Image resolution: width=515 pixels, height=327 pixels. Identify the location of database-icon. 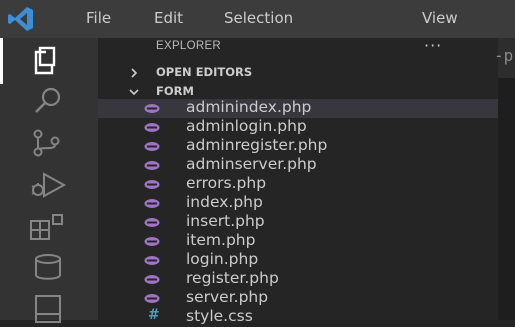
(48, 267).